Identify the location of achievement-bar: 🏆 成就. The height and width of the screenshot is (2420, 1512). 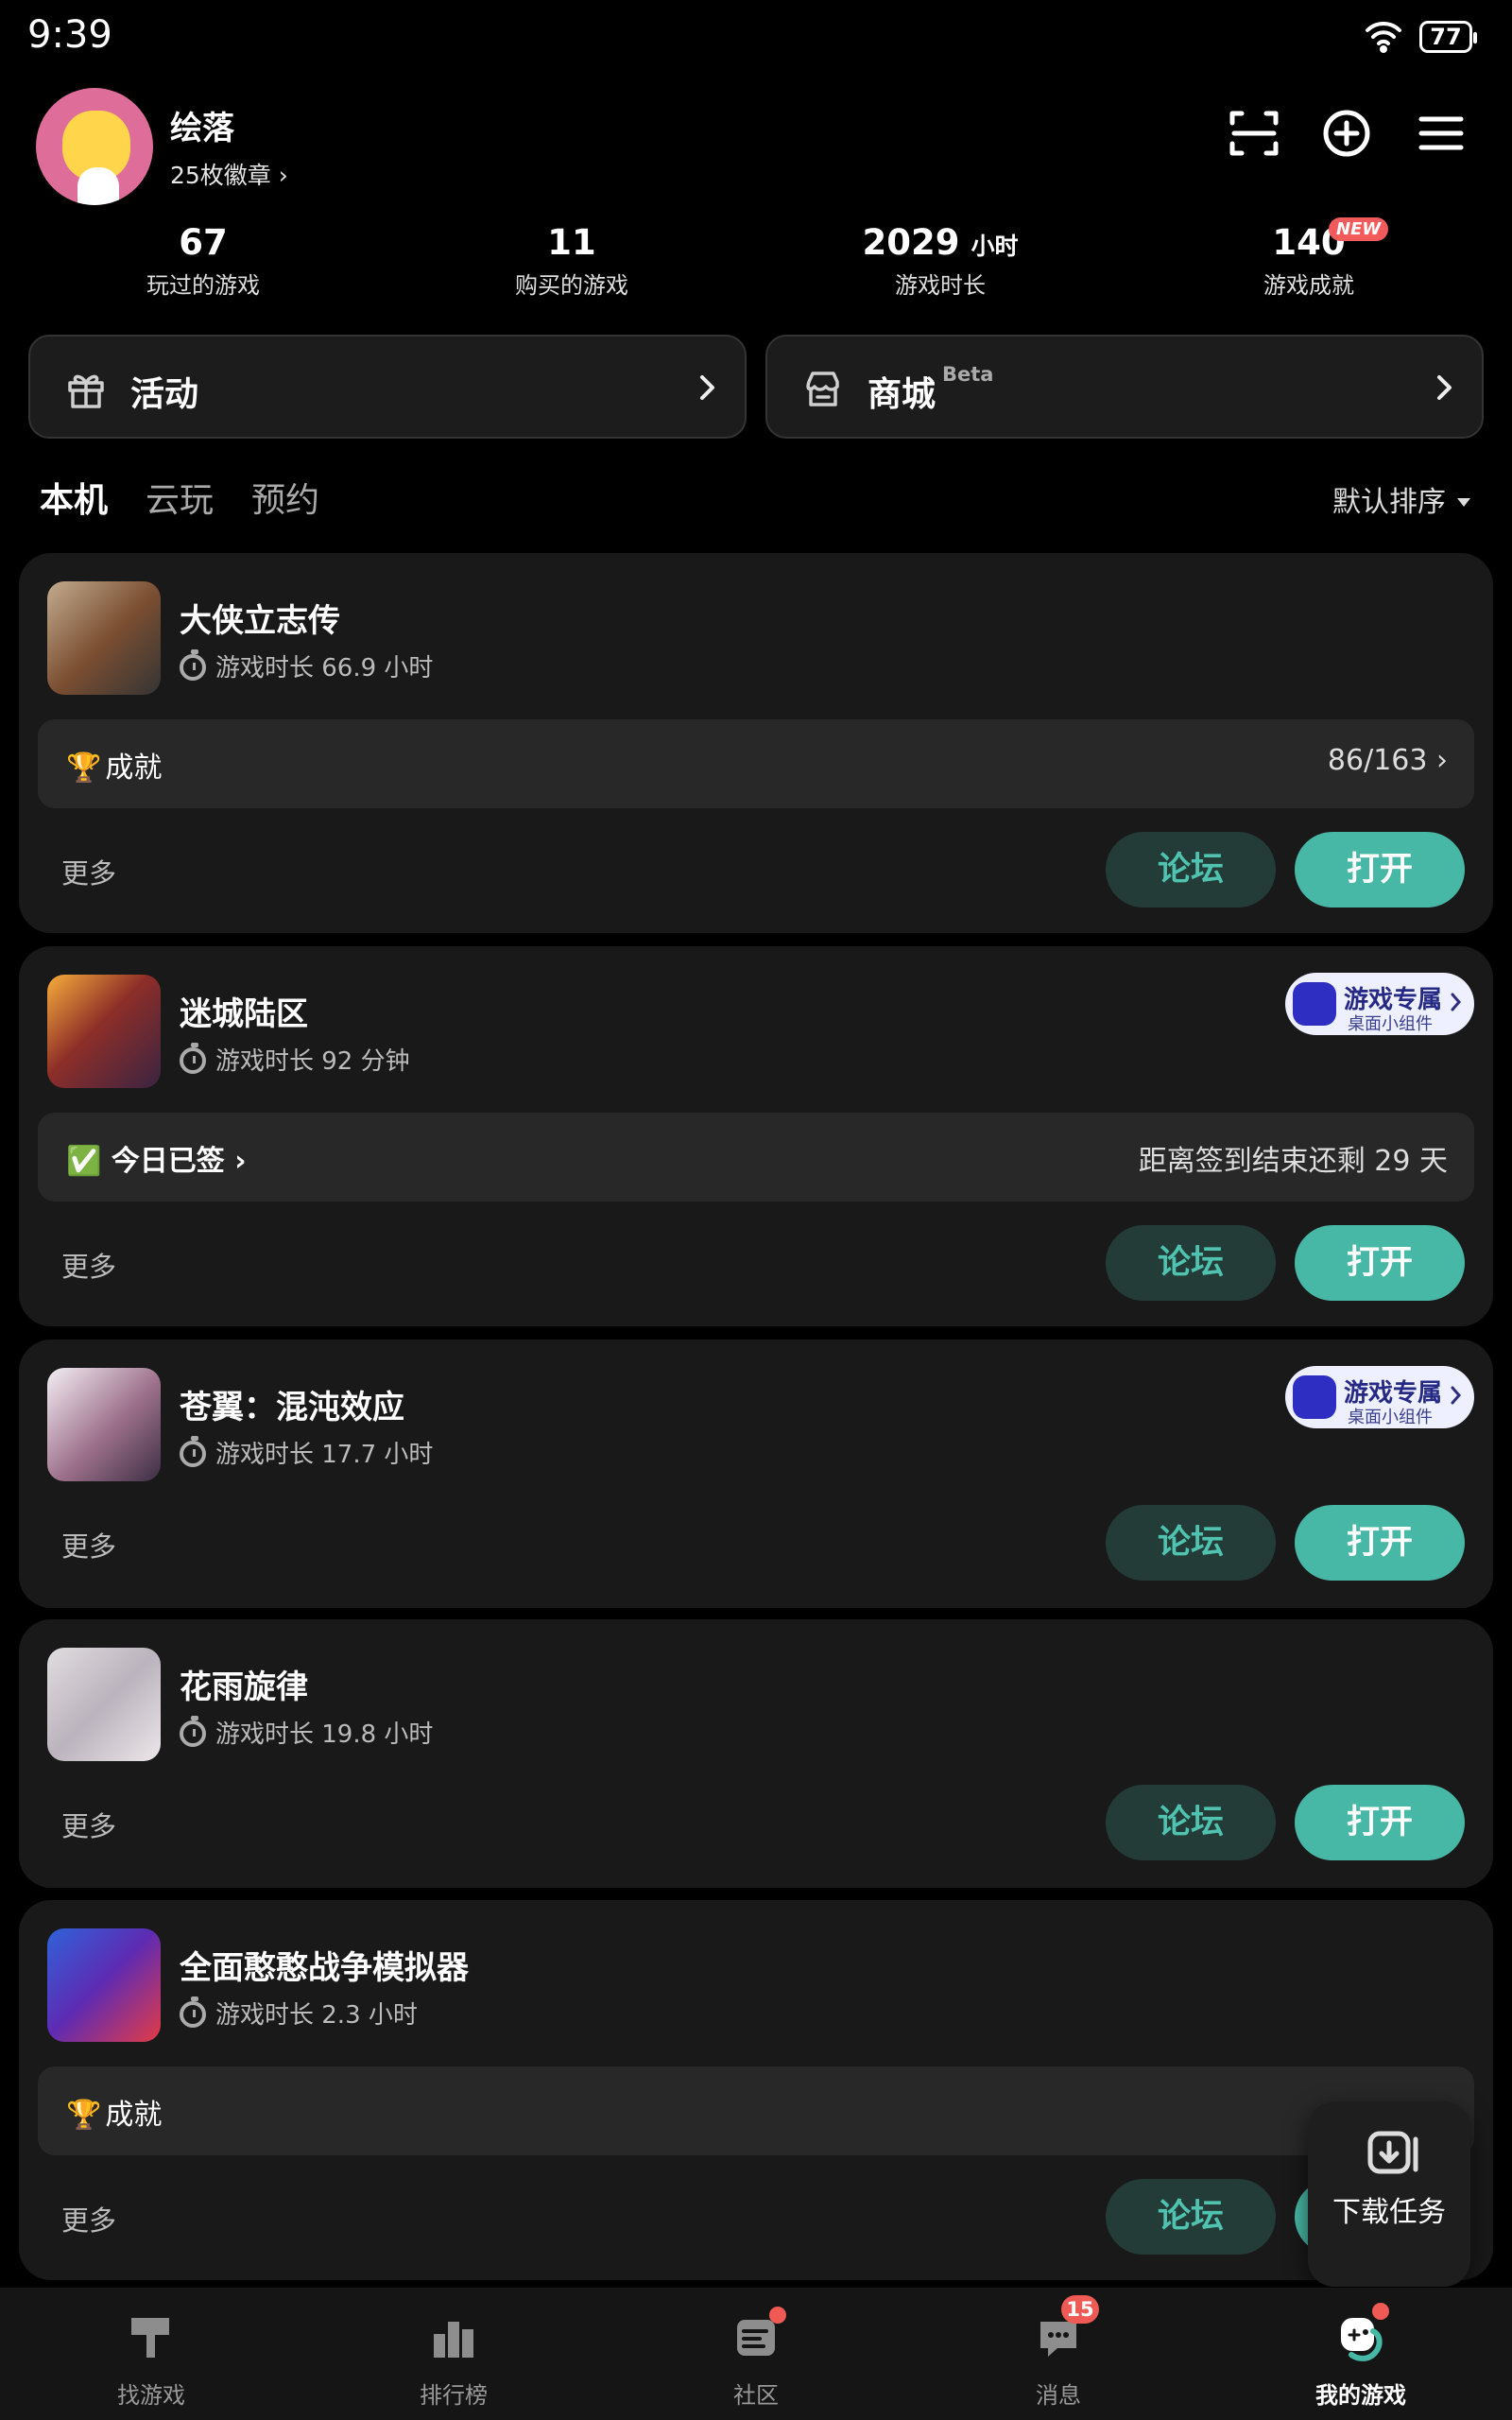
(756, 2110).